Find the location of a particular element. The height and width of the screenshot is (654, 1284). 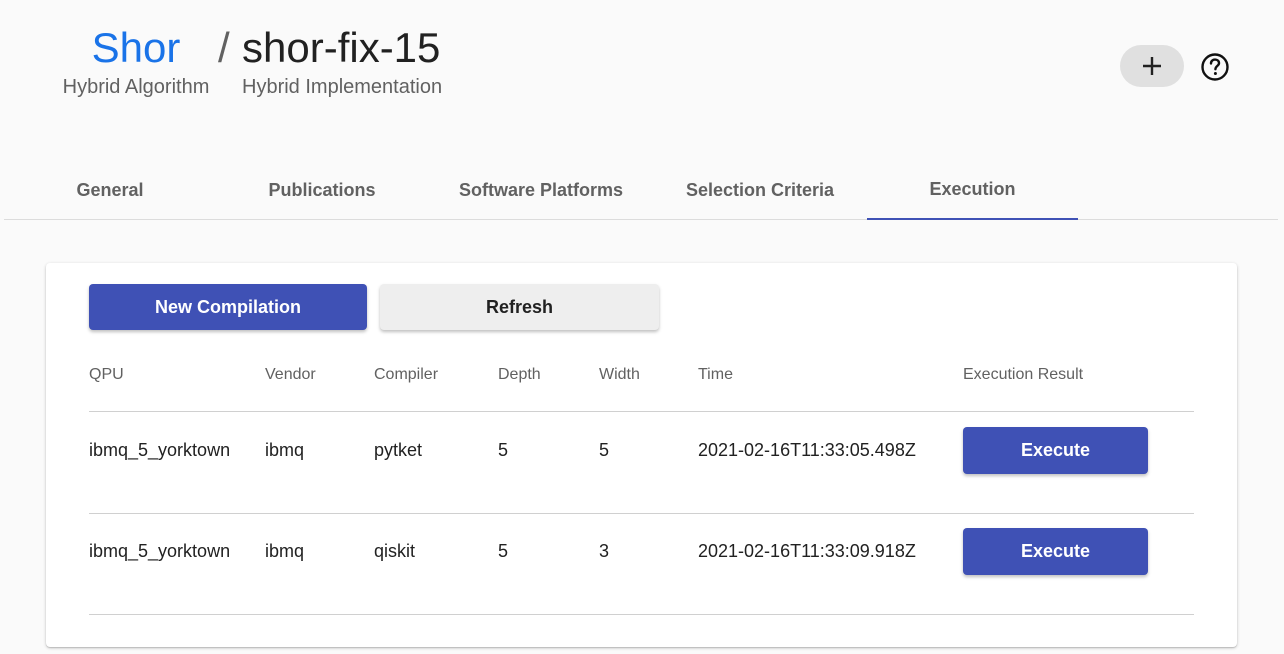

implementation-title: shor-fix-15 is located at coordinates (341, 47).